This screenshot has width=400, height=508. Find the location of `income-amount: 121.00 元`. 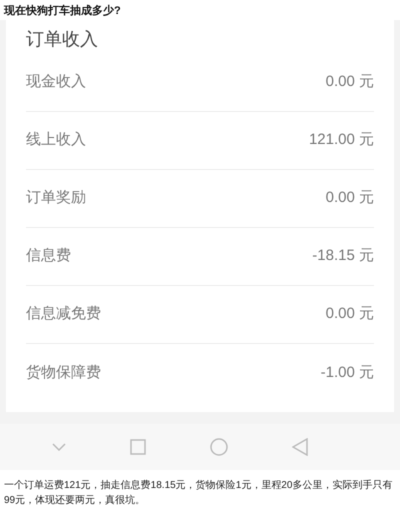

income-amount: 121.00 元 is located at coordinates (341, 140).